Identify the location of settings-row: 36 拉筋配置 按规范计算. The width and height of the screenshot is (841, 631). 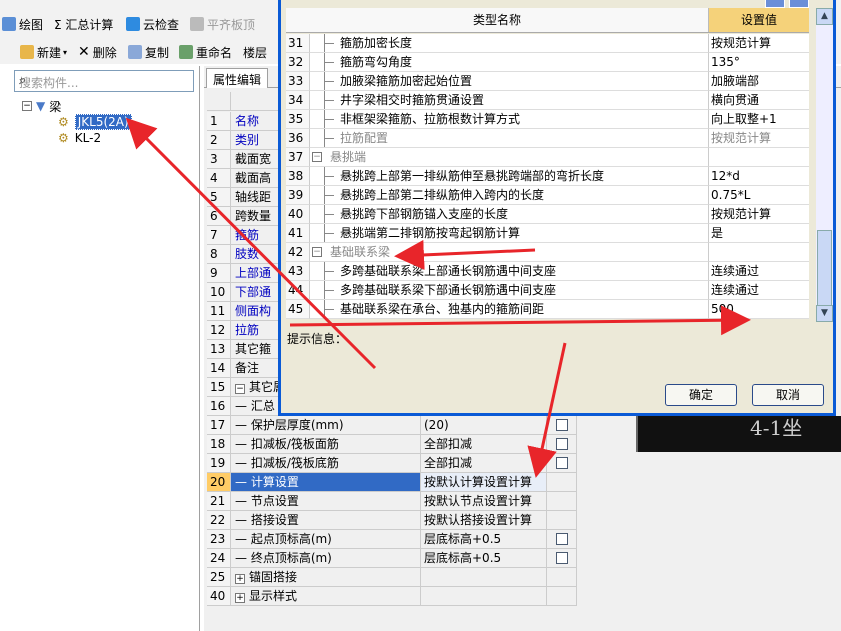
(547, 138).